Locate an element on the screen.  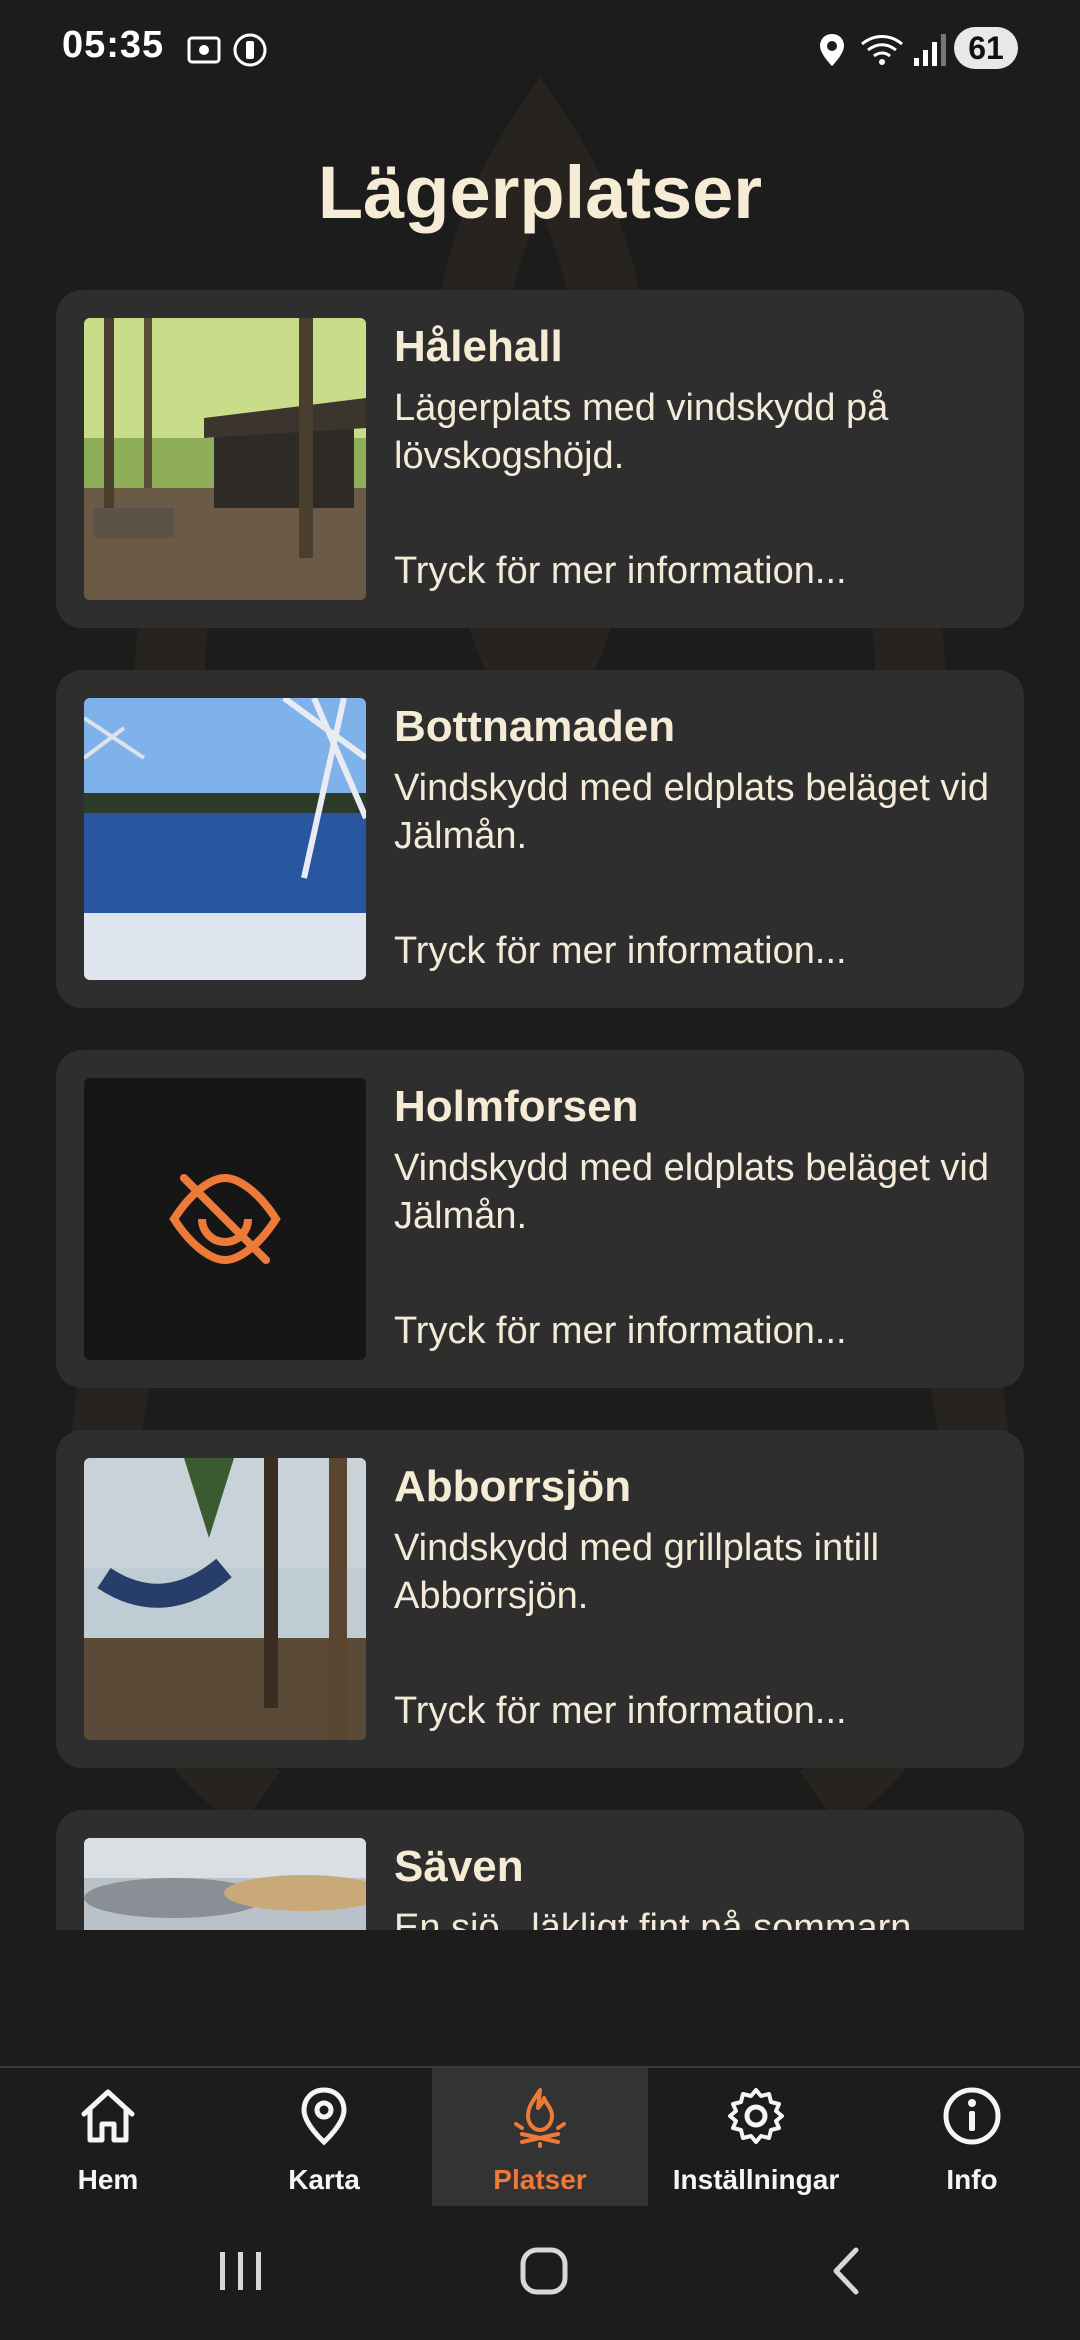
nav-label: Inställningar is located at coordinates (756, 2179).